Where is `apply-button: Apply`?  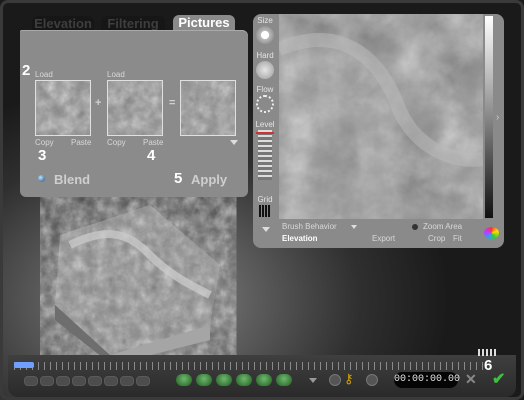
apply-button: Apply is located at coordinates (209, 179).